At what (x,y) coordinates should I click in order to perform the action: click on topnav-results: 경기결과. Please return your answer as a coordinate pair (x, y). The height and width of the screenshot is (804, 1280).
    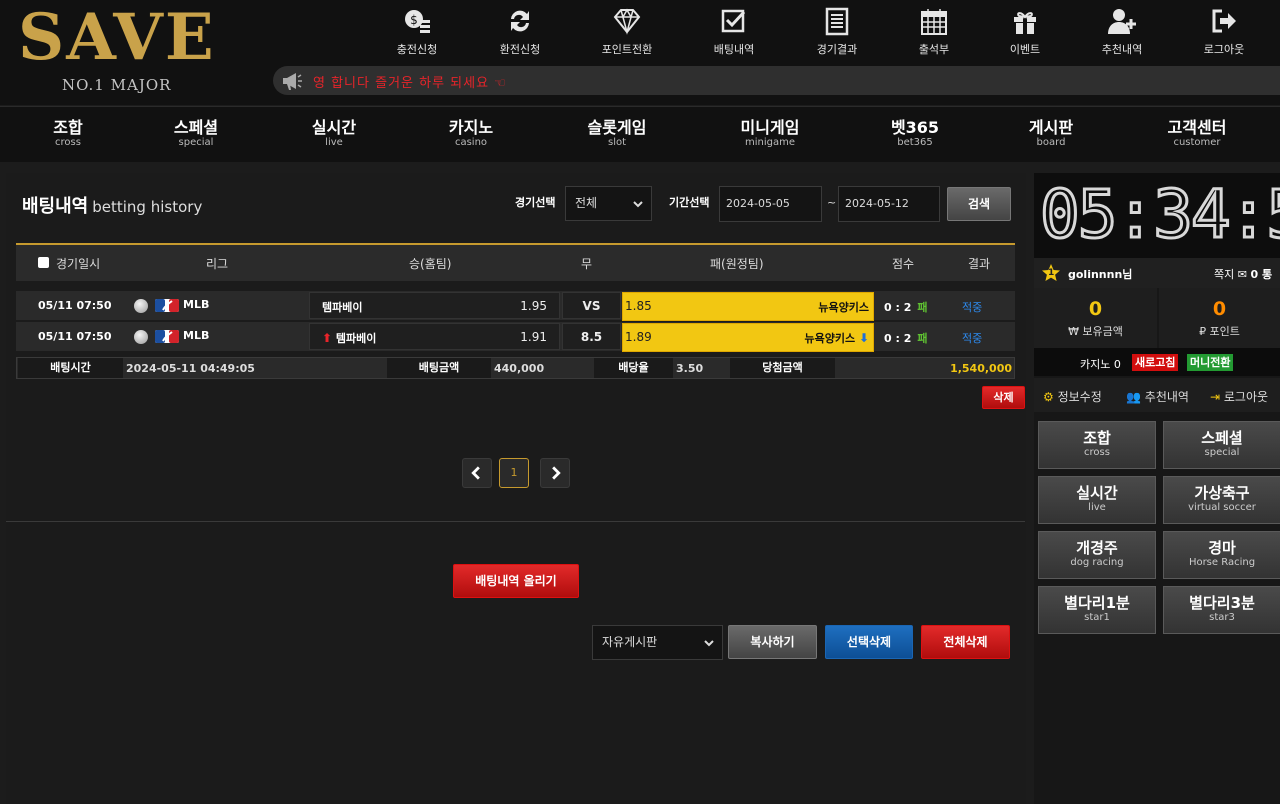
    Looking at the image, I should click on (837, 32).